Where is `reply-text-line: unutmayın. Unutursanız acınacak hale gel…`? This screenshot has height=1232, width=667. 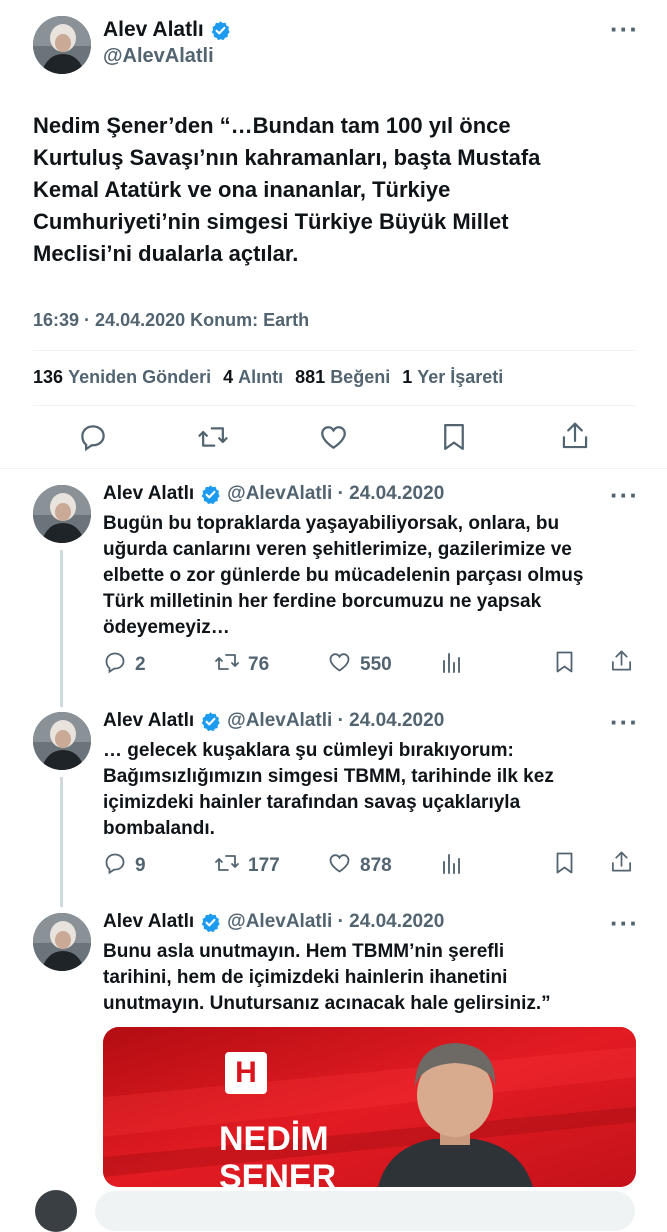
reply-text-line: unutmayın. Unutursanız acınacak hale gel… is located at coordinates (327, 1003).